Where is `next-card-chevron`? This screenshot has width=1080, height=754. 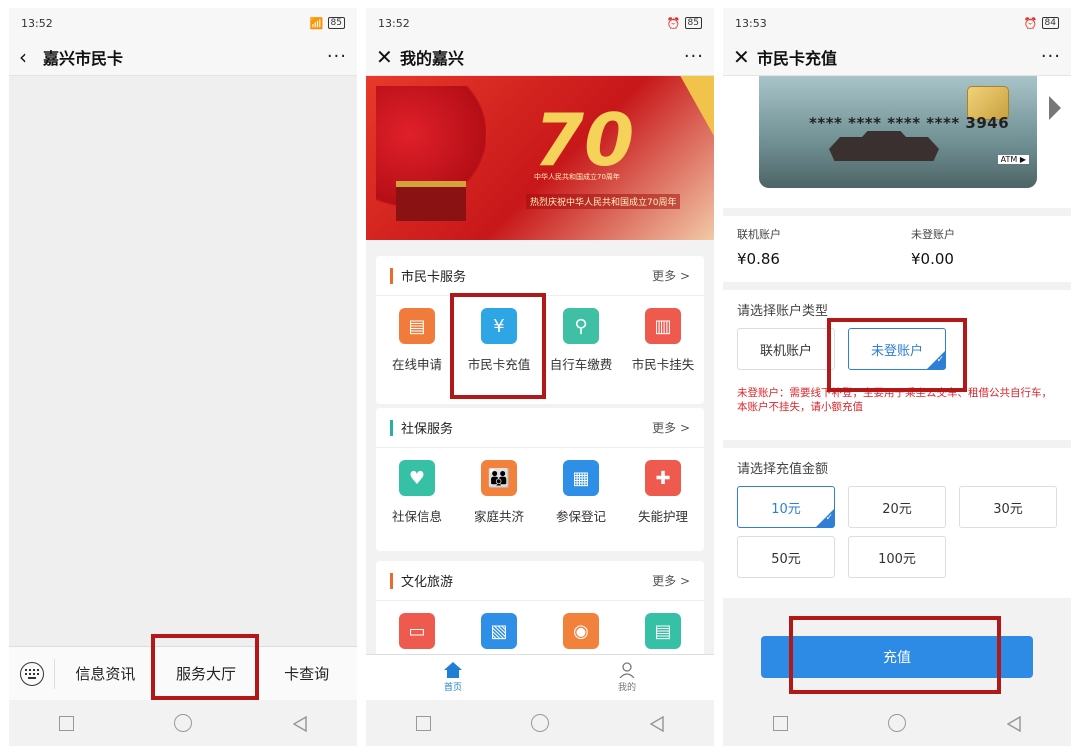
next-card-chevron is located at coordinates (1055, 108).